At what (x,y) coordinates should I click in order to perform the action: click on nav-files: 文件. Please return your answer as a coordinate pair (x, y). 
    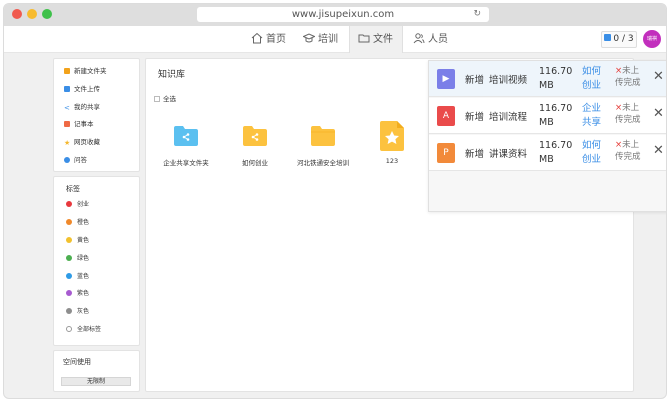
    Looking at the image, I should click on (376, 39).